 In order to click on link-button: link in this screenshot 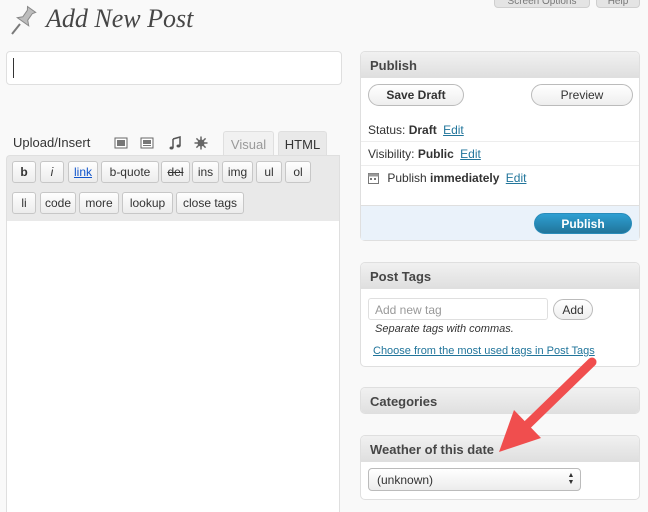, I will do `click(83, 172)`.